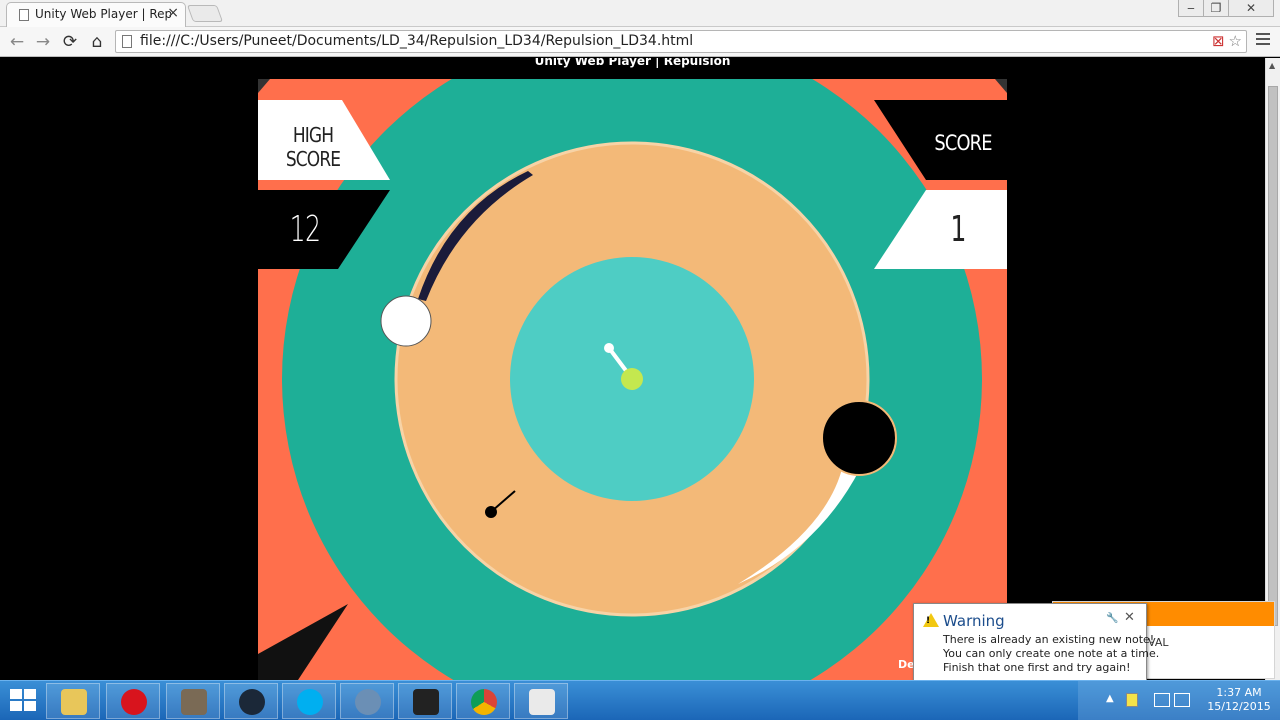 Image resolution: width=1280 pixels, height=720 pixels. Describe the element at coordinates (1110, 698) in the screenshot. I see `show-hidden-icons-icon: ▲` at that location.